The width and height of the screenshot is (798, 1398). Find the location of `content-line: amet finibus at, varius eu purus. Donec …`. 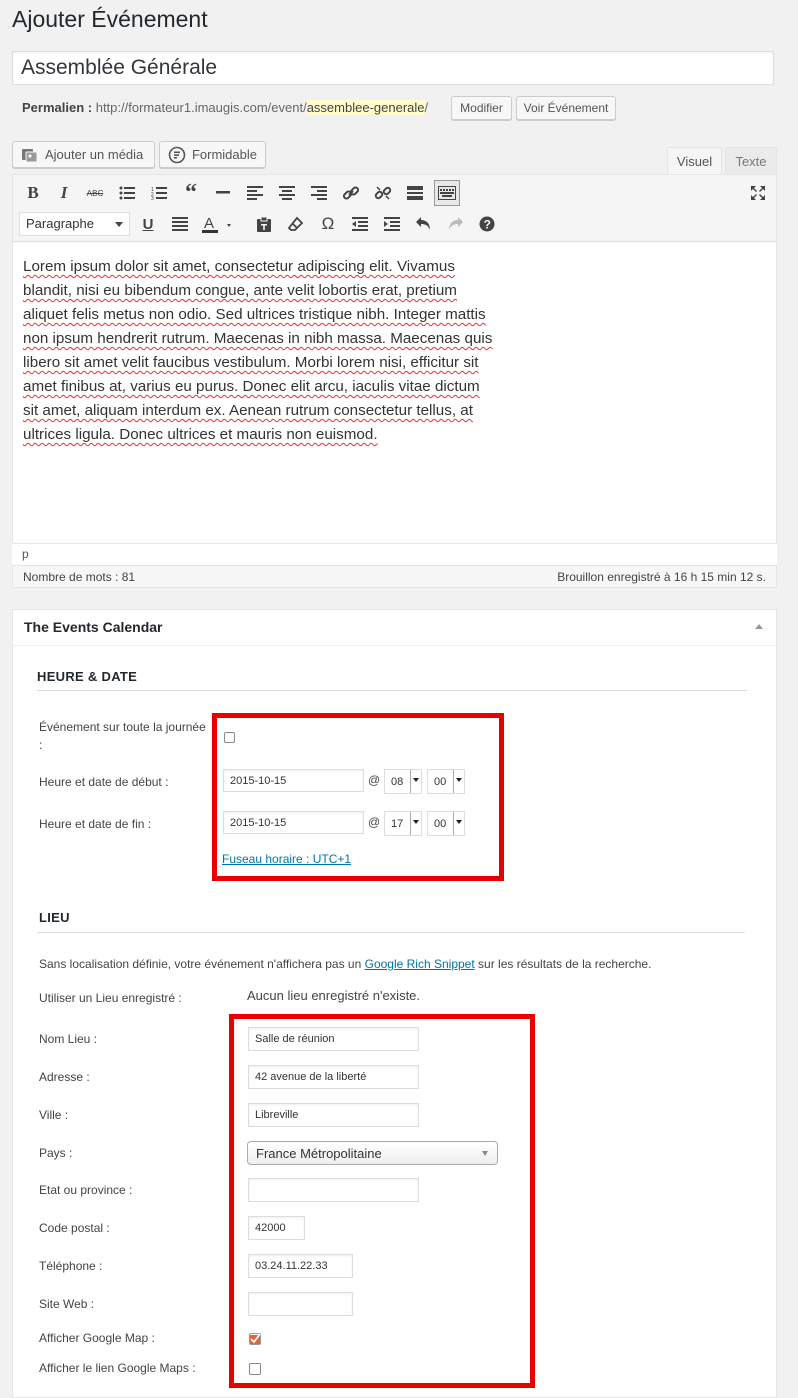

content-line: amet finibus at, varius eu purus. Donec … is located at coordinates (251, 386).